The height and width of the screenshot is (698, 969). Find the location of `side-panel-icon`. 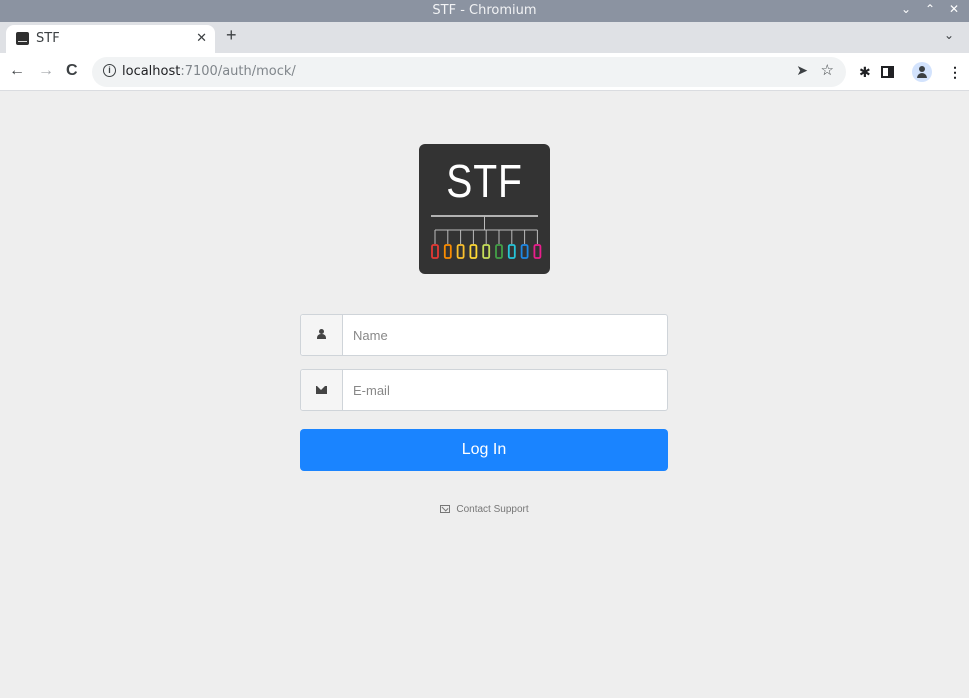

side-panel-icon is located at coordinates (887, 72).